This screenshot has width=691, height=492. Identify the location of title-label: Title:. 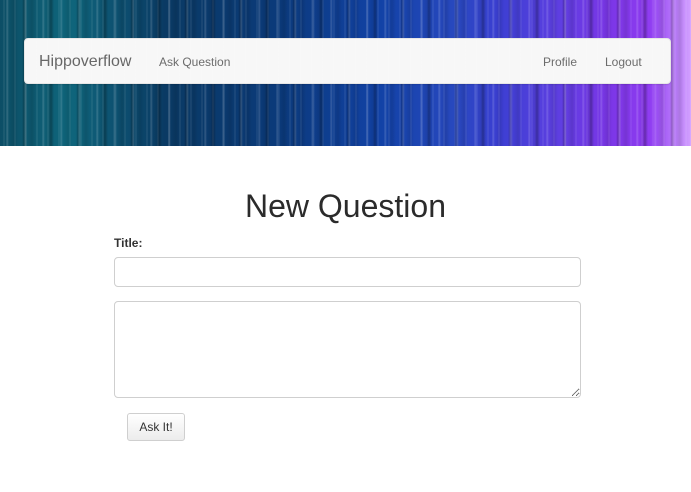
(128, 243).